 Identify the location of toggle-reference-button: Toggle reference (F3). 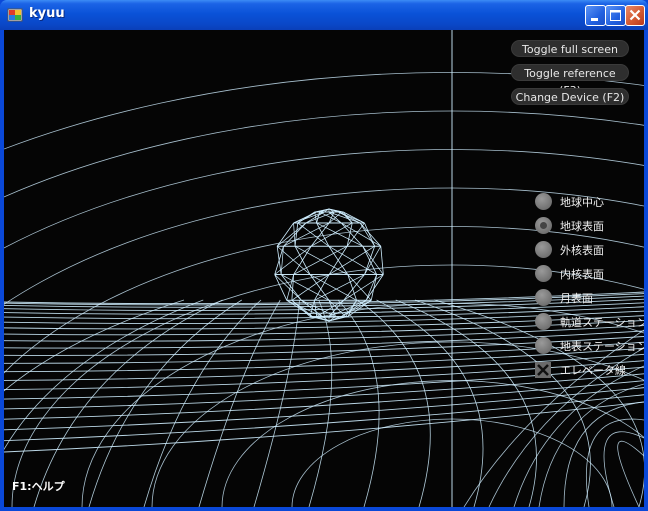
(570, 80).